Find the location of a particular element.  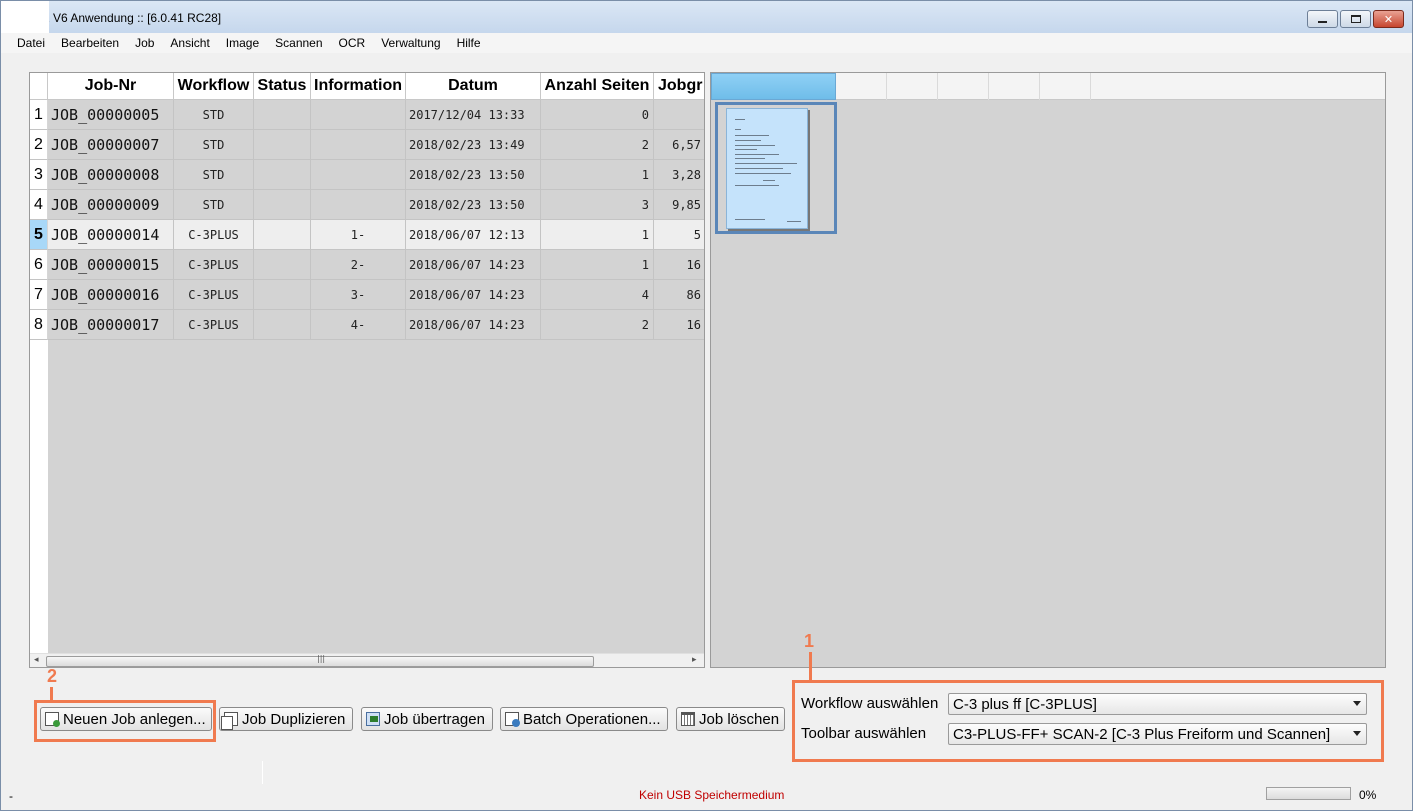

close-button: ✕ is located at coordinates (1388, 19).